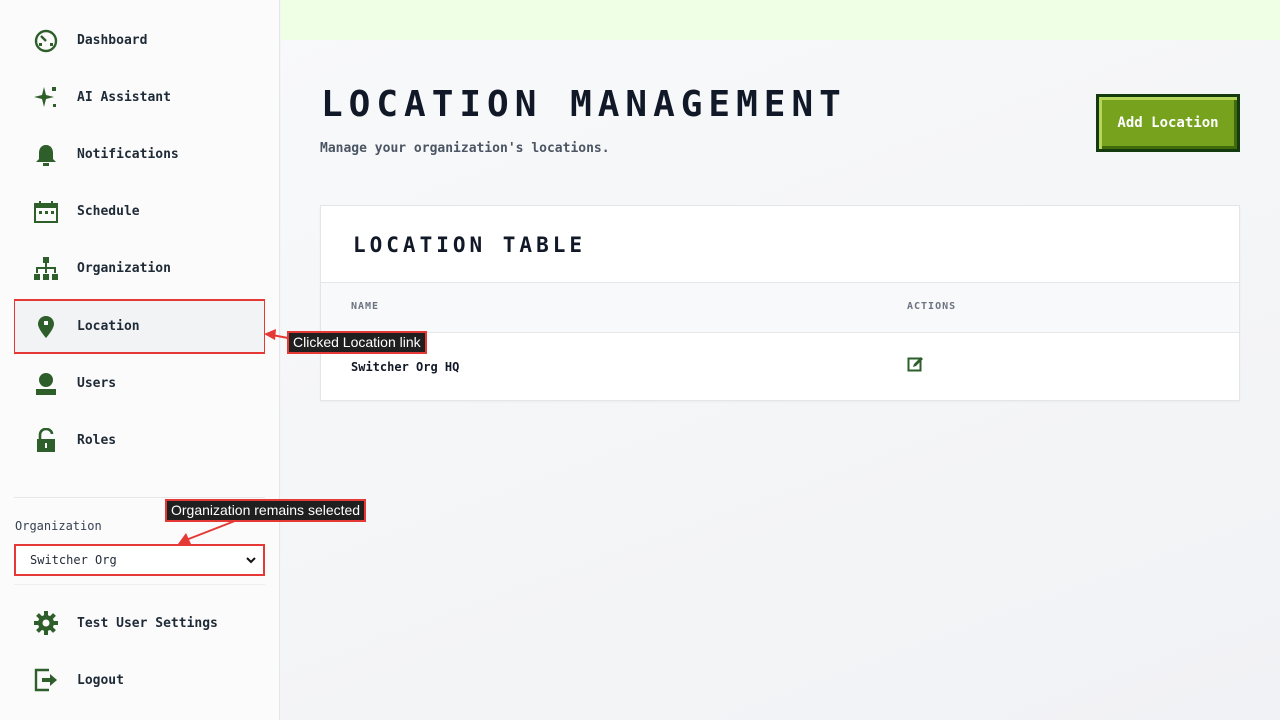 The width and height of the screenshot is (1280, 720). I want to click on test-user-settings-label: Test User Settings, so click(147, 623).